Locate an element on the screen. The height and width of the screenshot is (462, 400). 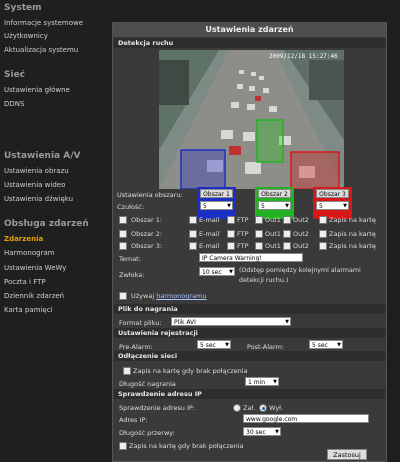
post-alarm-label: Post-Alarm: is located at coordinates (266, 347).